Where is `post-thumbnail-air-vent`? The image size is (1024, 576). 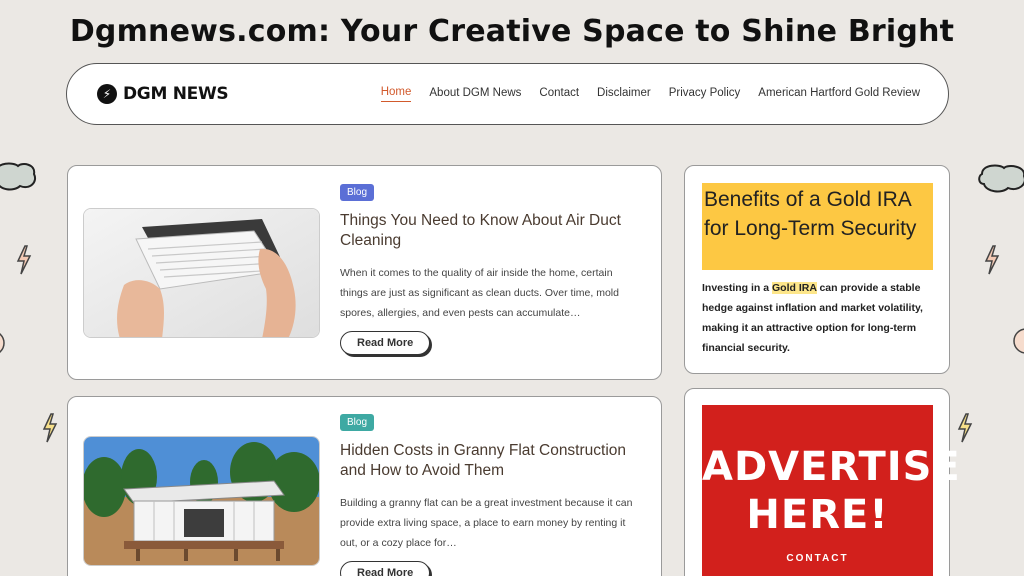
post-thumbnail-air-vent is located at coordinates (201, 273).